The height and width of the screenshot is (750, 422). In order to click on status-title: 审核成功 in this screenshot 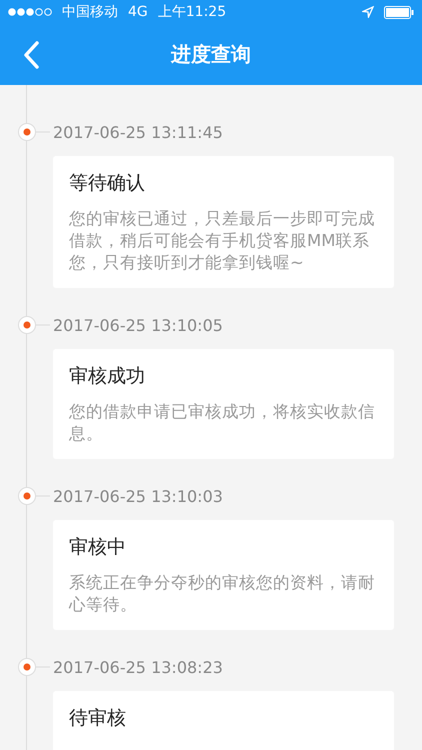, I will do `click(107, 376)`.